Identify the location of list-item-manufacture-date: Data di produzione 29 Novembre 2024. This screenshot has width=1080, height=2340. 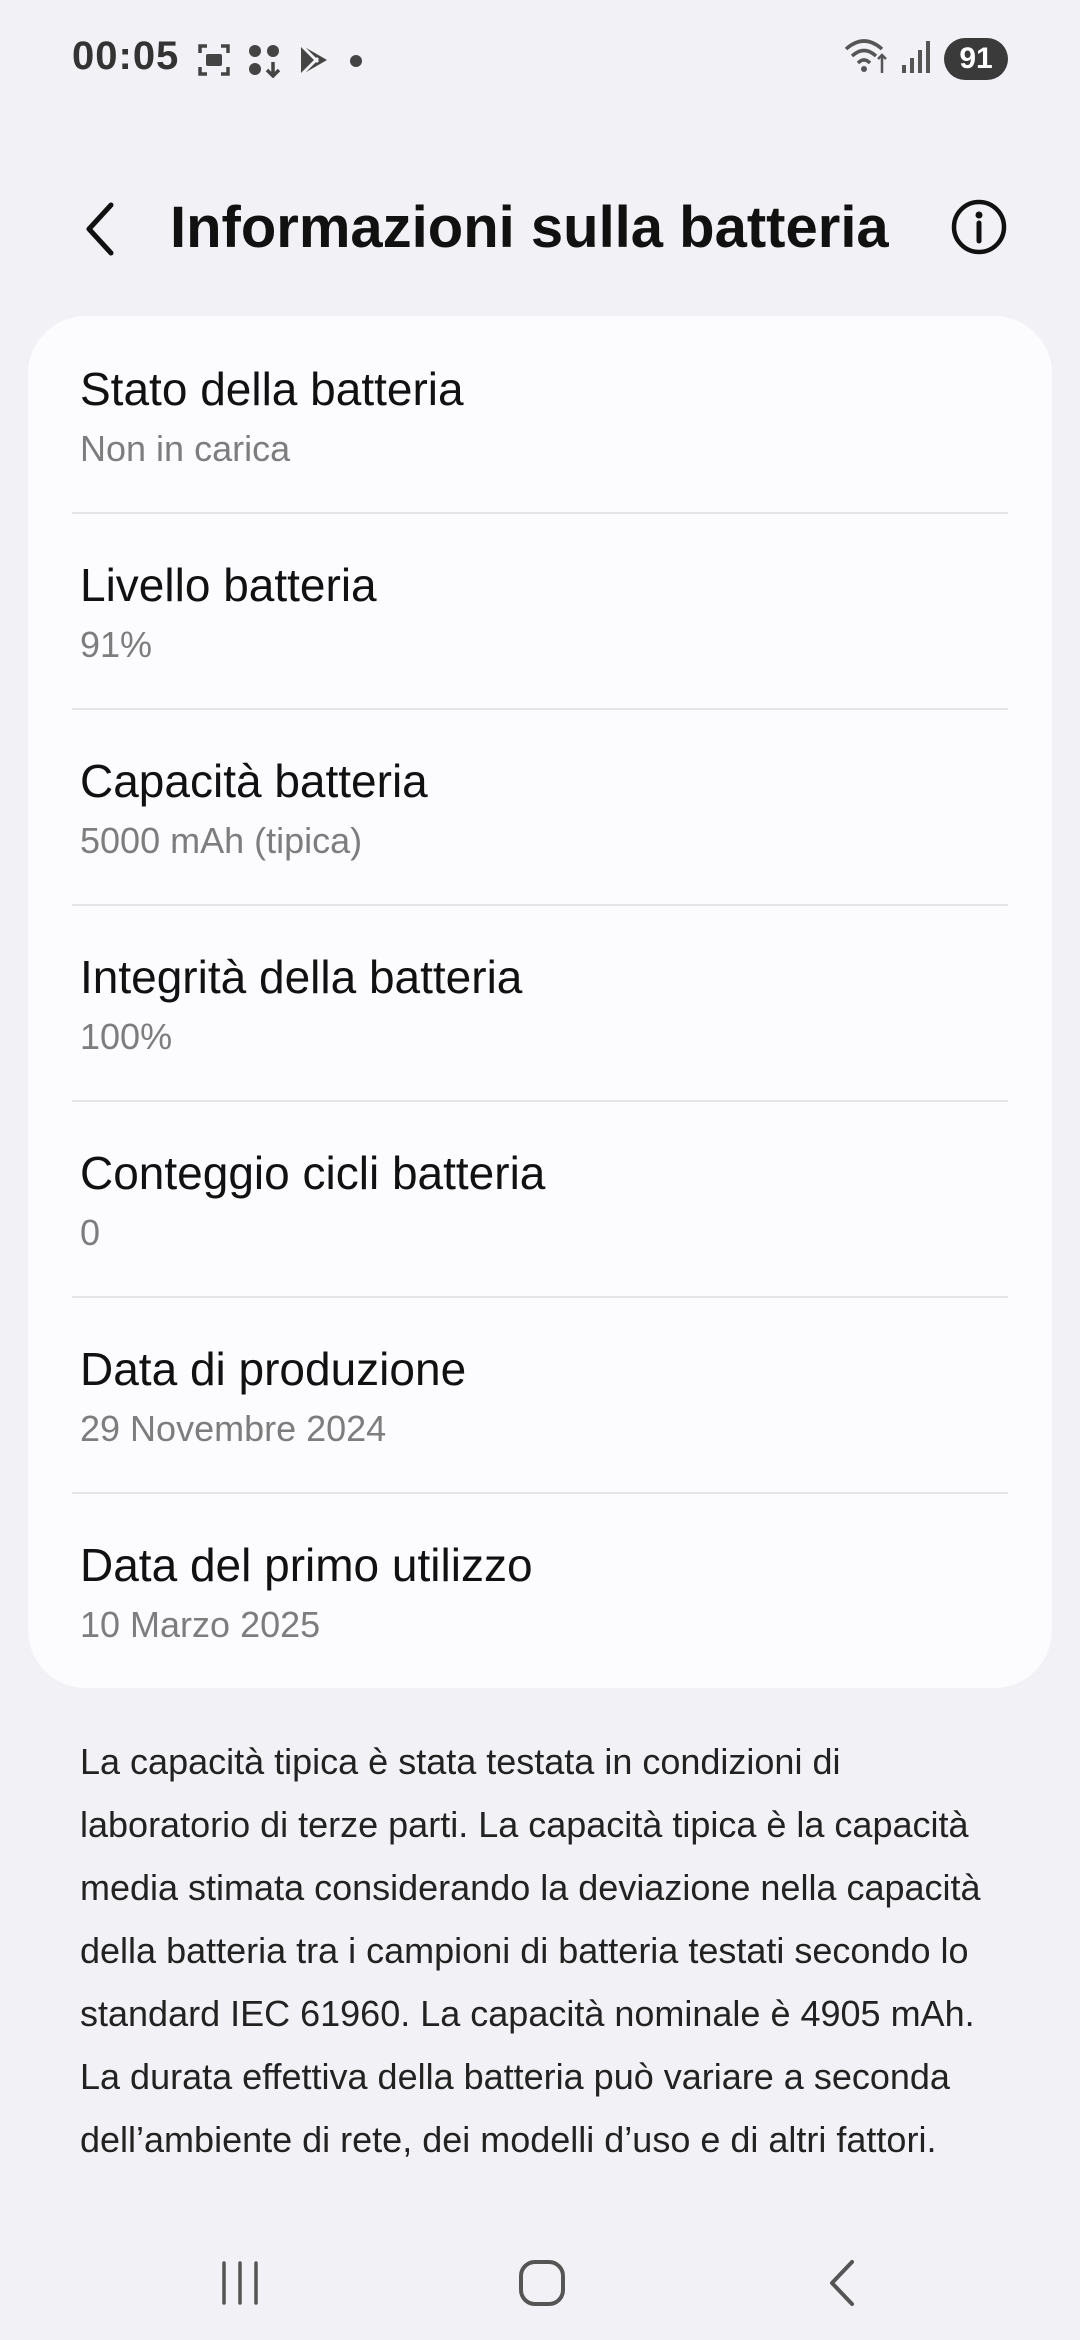
(540, 1394).